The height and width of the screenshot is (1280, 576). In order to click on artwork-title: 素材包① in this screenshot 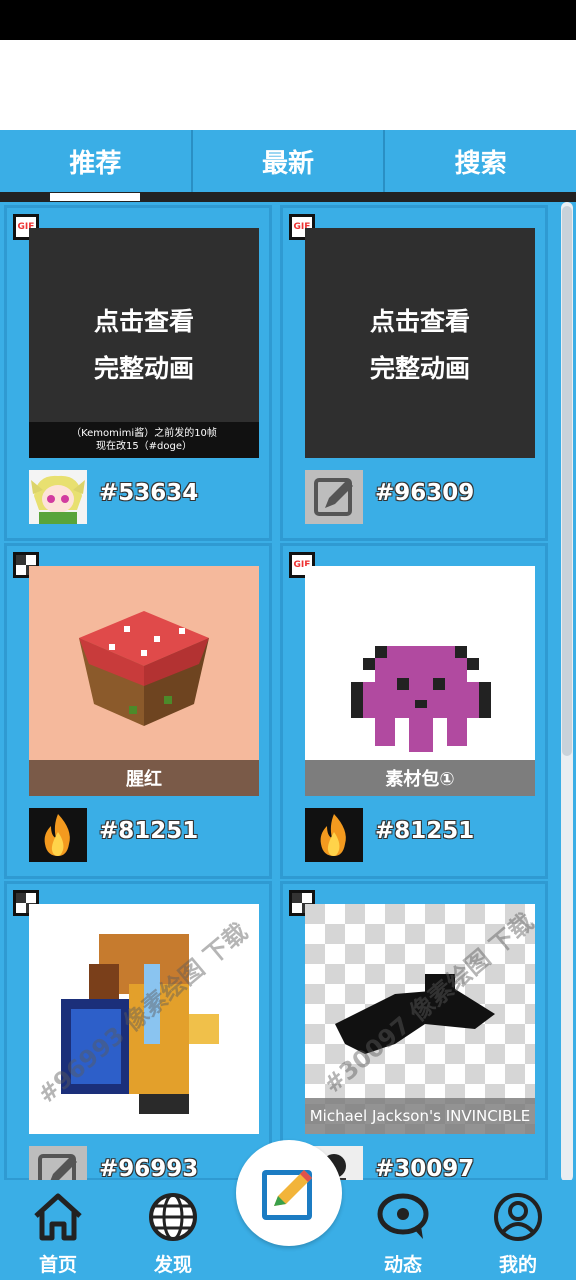, I will do `click(420, 778)`.